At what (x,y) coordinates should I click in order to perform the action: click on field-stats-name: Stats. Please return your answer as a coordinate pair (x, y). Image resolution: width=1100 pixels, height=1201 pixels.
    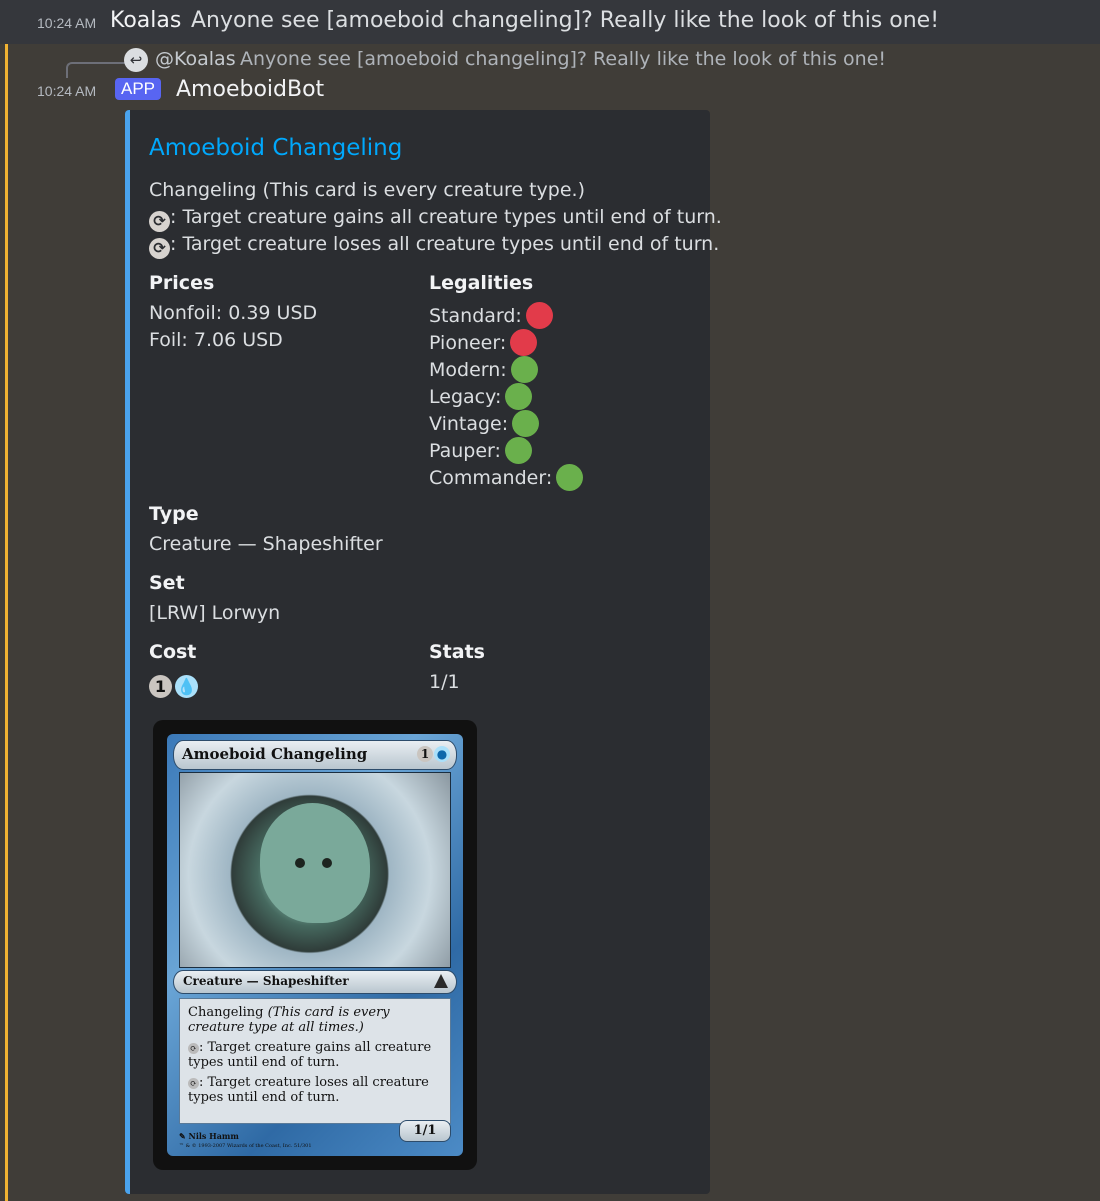
    Looking at the image, I should click on (457, 652).